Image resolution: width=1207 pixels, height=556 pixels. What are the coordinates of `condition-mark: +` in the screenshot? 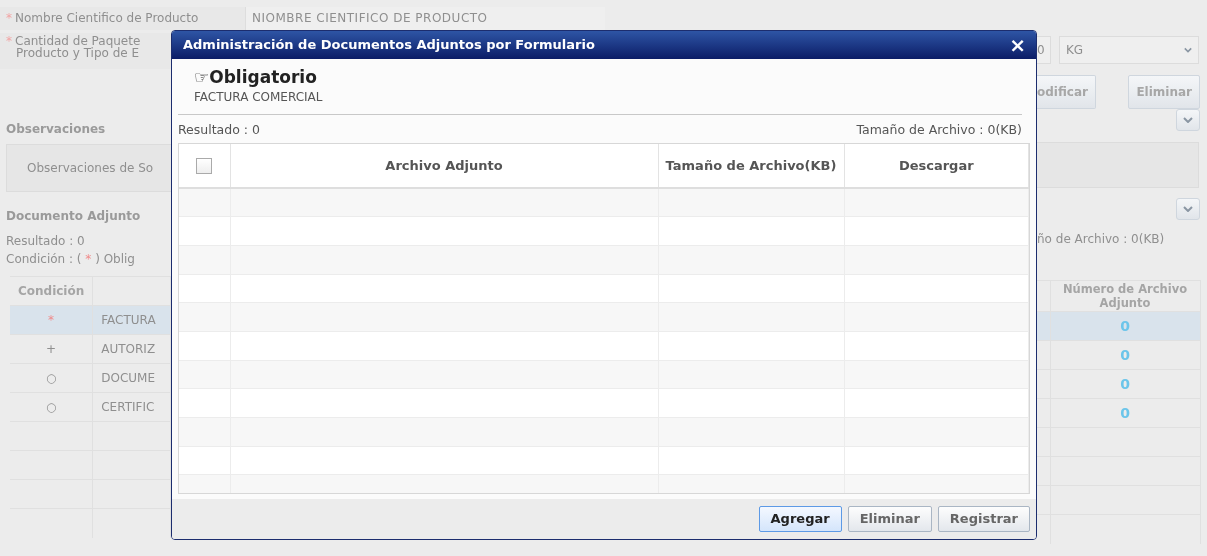 It's located at (51, 349).